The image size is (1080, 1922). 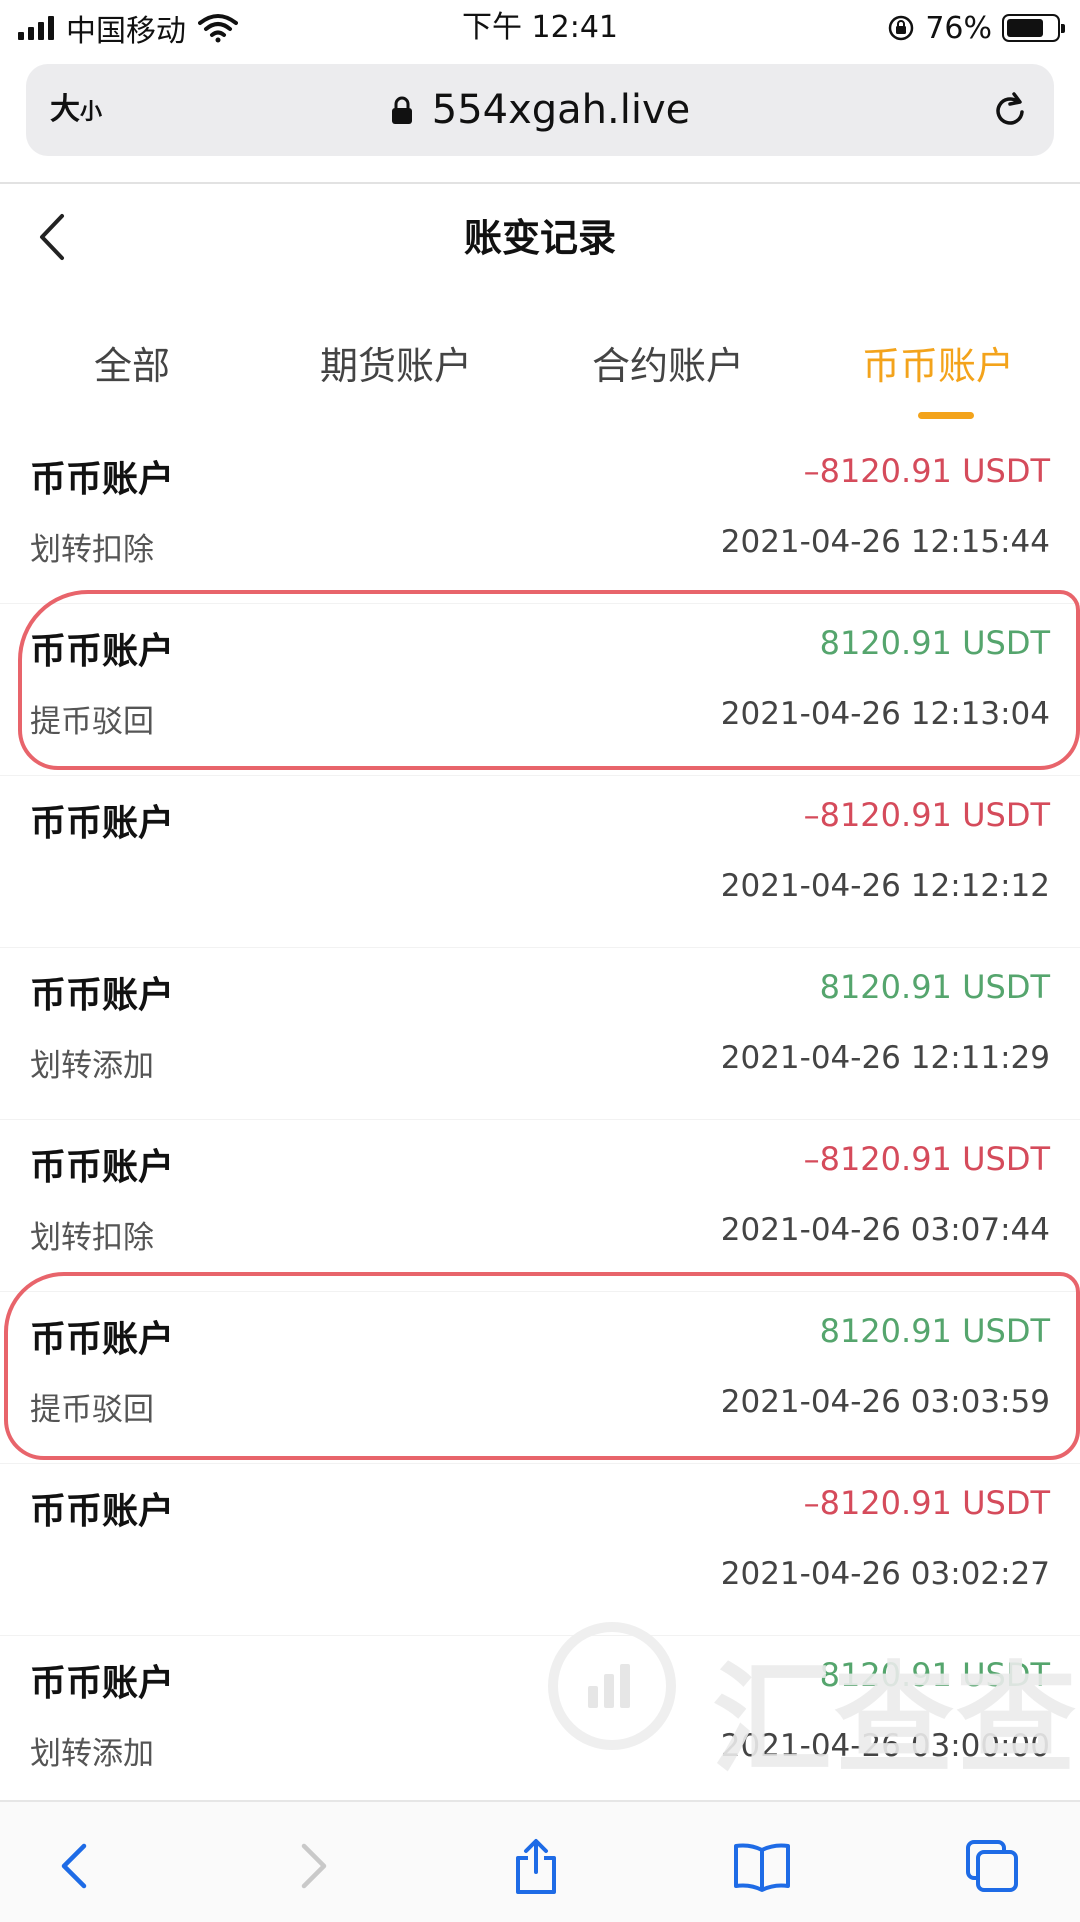 What do you see at coordinates (885, 1574) in the screenshot?
I see `record-time: 2021-04-26 03:02:27` at bounding box center [885, 1574].